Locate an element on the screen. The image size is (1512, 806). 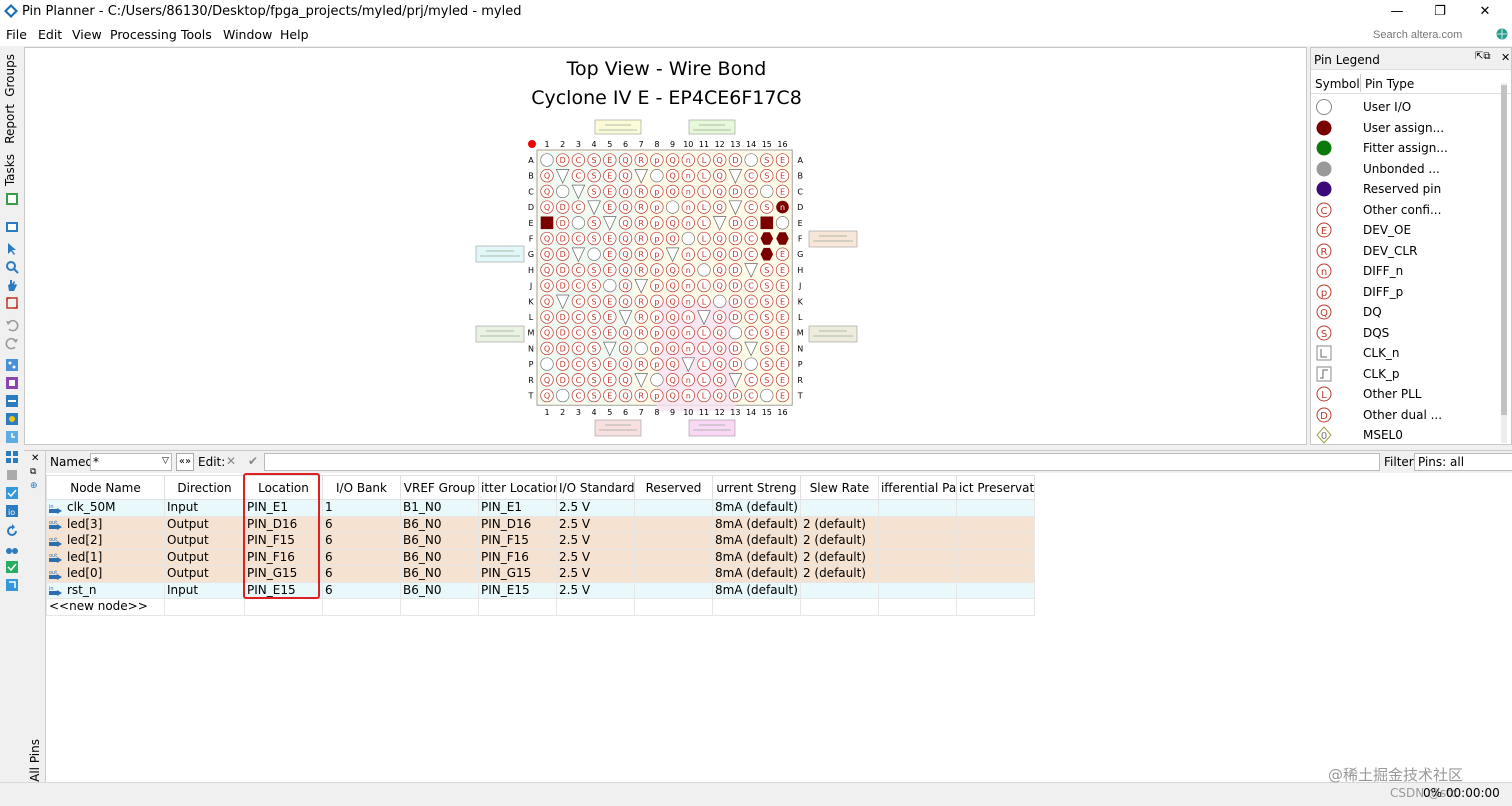
pin-T12: Q is located at coordinates (720, 395).